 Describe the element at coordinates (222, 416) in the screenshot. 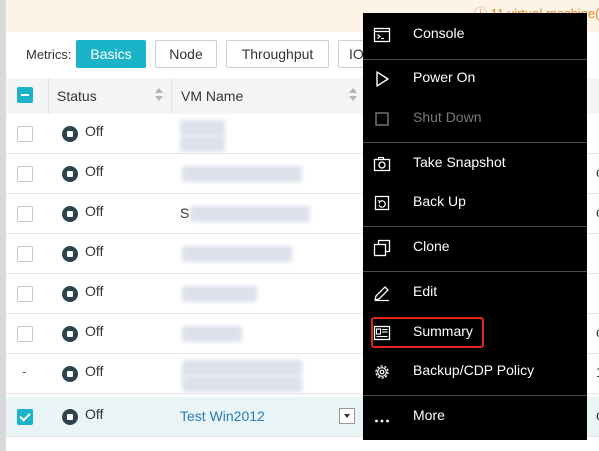

I see `vm-name-link: Test Win2012` at that location.